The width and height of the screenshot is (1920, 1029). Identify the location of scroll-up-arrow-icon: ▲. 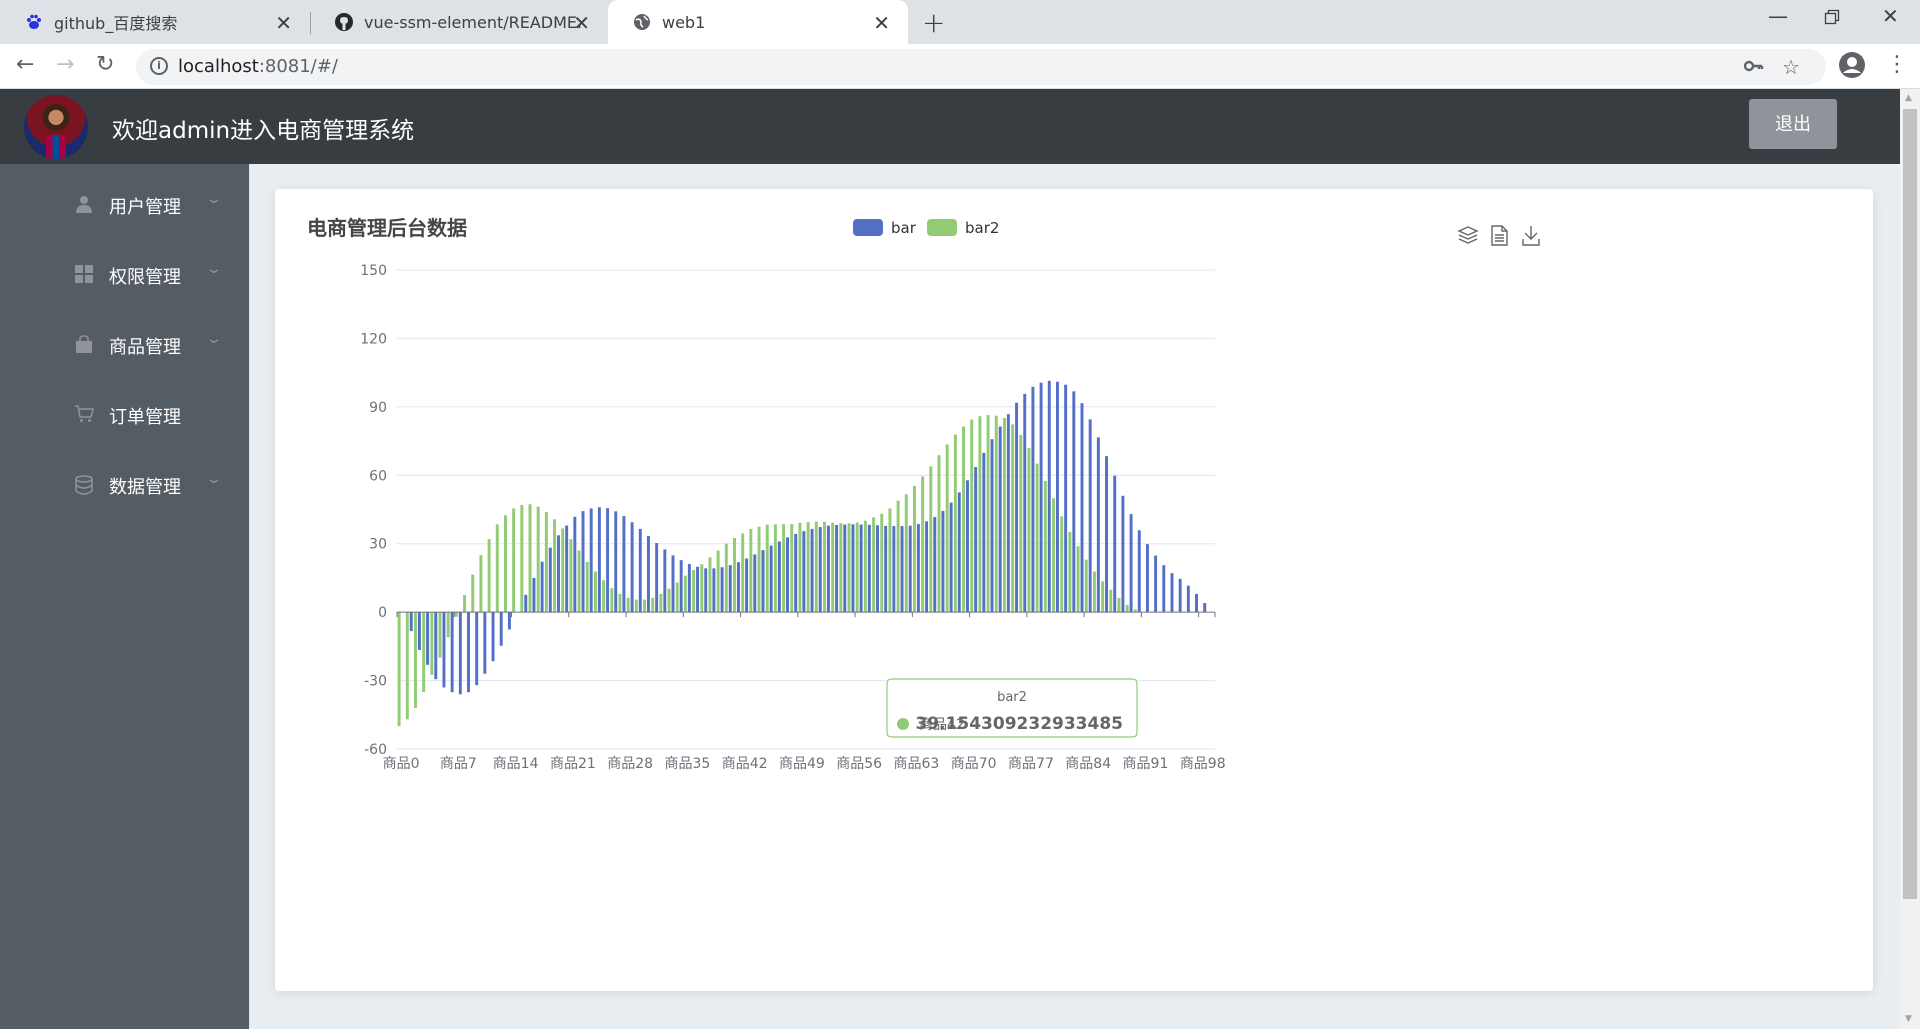
(1908, 98).